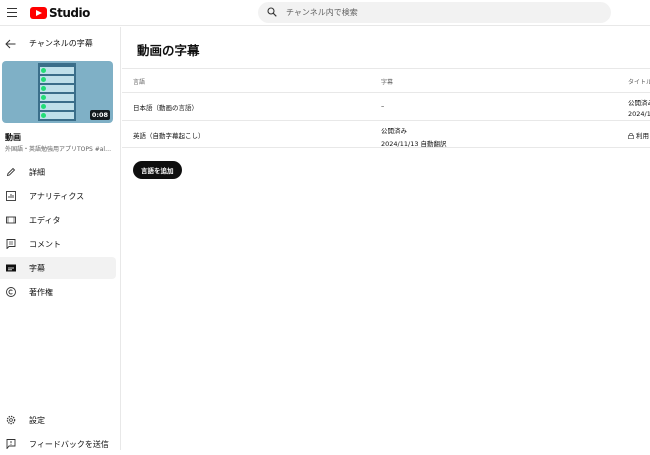 This screenshot has width=650, height=455. I want to click on language-cell: 英語（自動字幕起こし）, so click(169, 136).